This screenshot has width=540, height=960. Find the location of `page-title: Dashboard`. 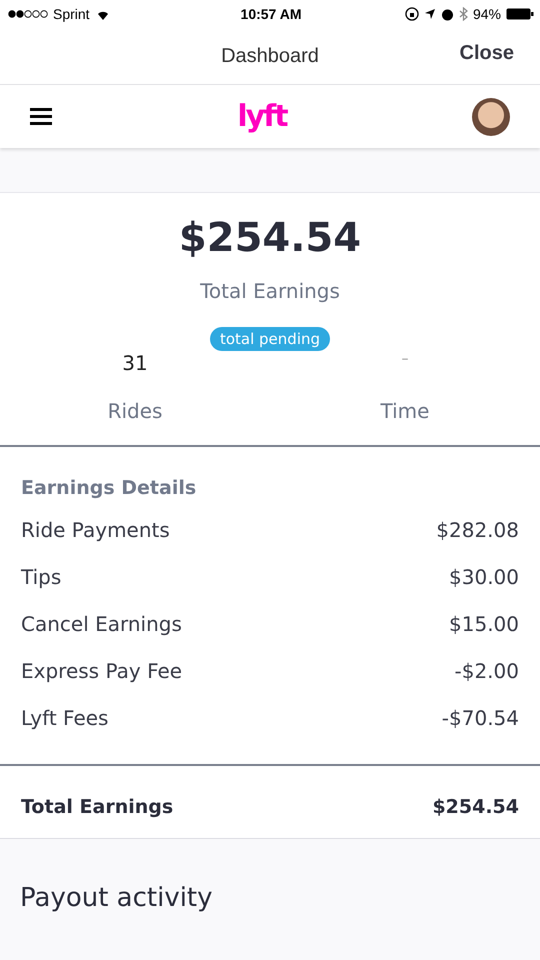

page-title: Dashboard is located at coordinates (270, 56).